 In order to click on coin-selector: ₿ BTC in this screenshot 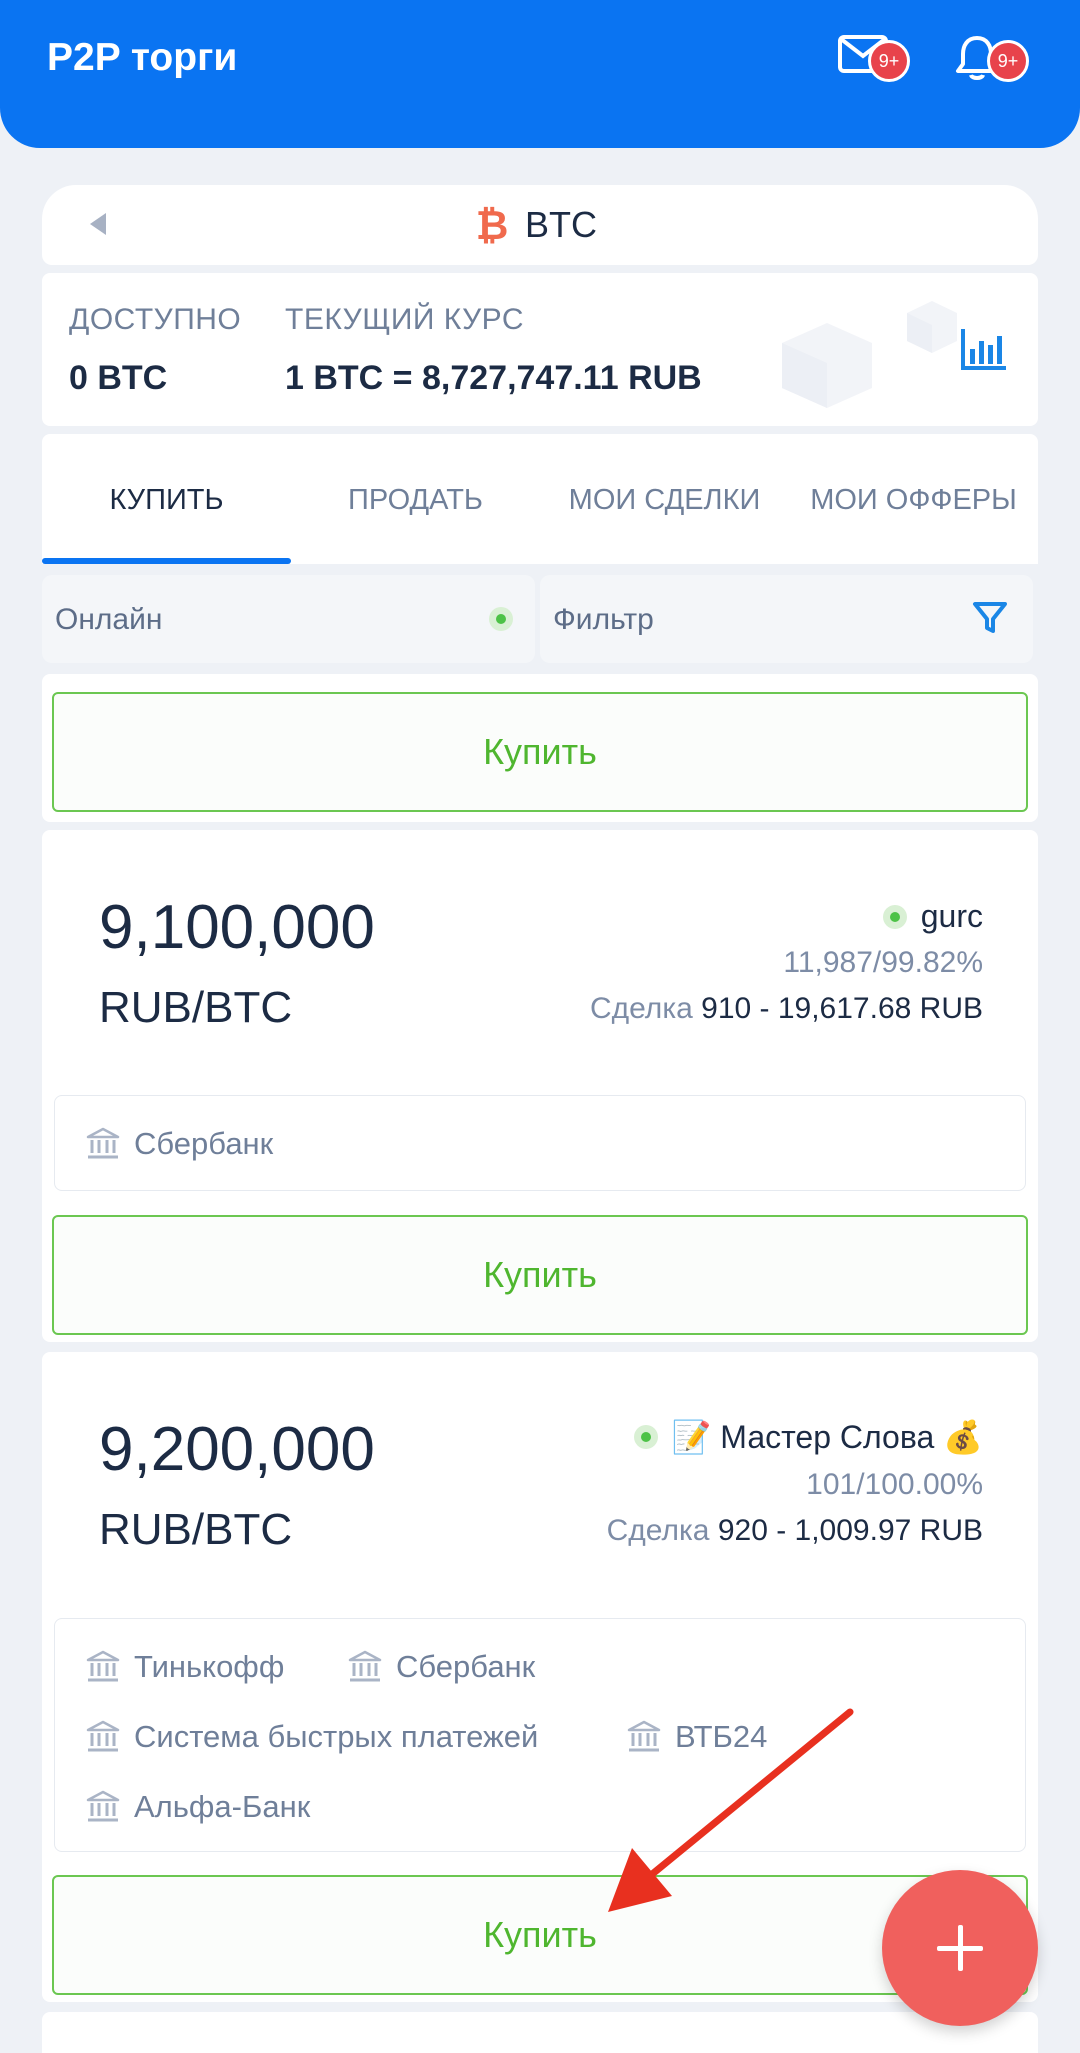, I will do `click(540, 225)`.